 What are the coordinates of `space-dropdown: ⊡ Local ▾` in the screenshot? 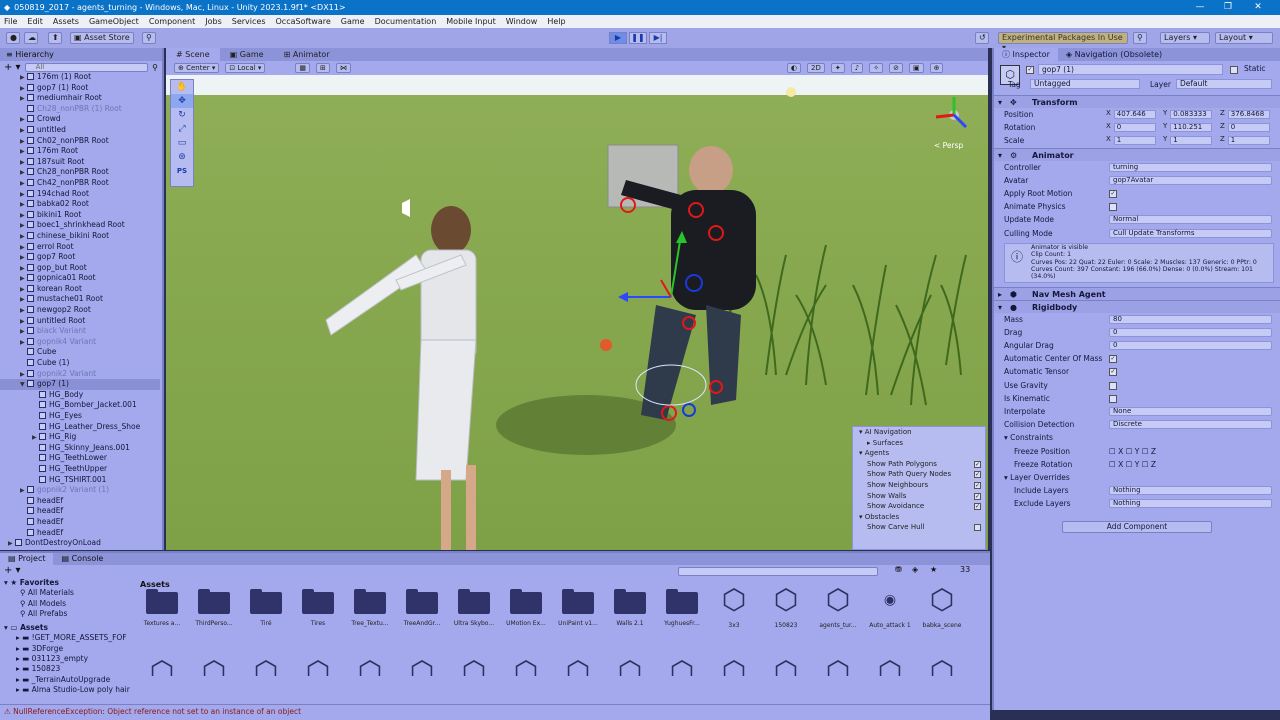 It's located at (245, 68).